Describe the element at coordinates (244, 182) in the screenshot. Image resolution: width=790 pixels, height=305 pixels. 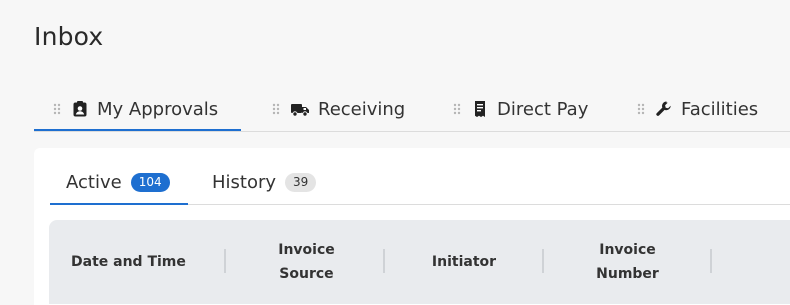
I see `tab-label: History` at that location.